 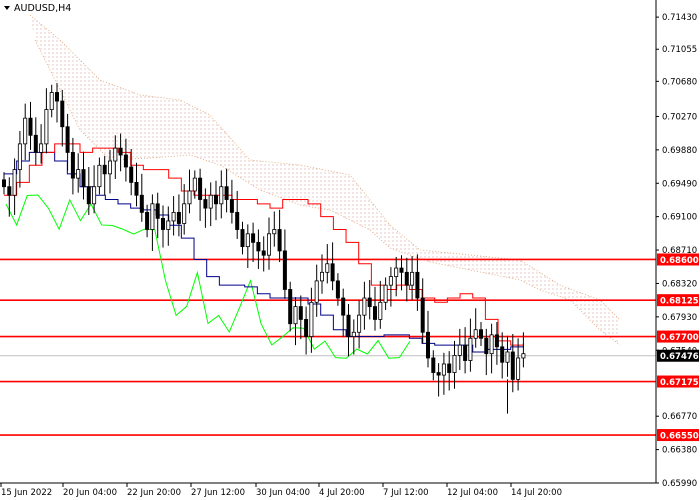 What do you see at coordinates (283, 493) in the screenshot?
I see `time-tick-label: 30 Jun 04:00` at bounding box center [283, 493].